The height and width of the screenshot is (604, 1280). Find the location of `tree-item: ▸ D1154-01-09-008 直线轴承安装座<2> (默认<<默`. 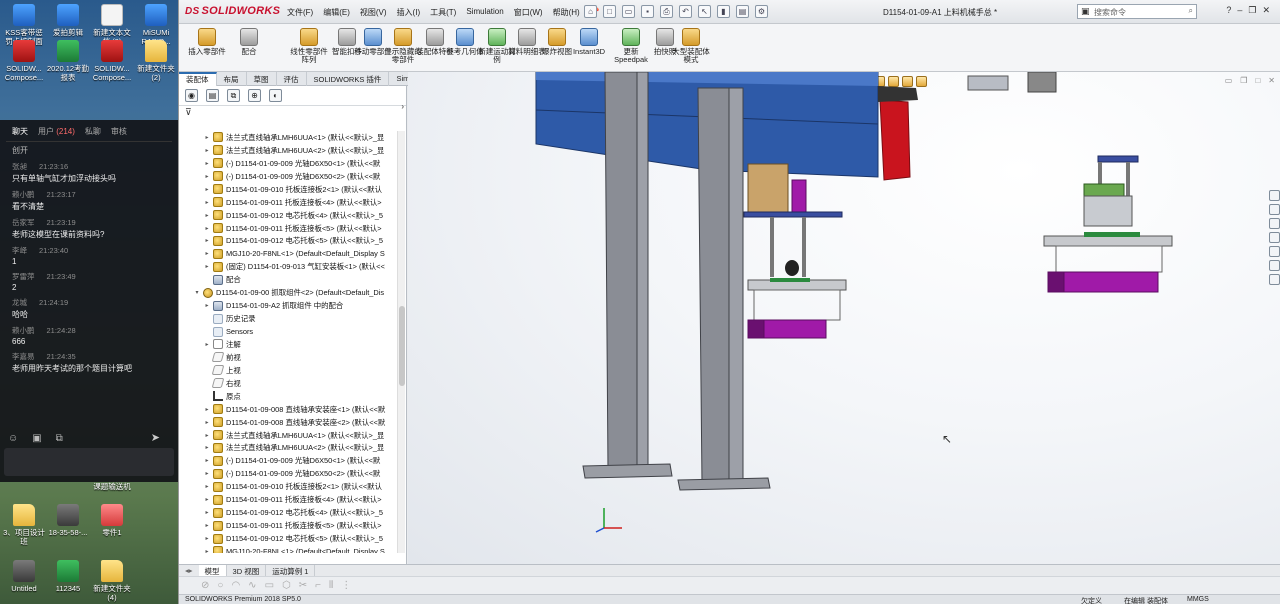

tree-item: ▸ D1154-01-09-008 直线轴承安装座<2> (默认<<默 is located at coordinates (288, 422).